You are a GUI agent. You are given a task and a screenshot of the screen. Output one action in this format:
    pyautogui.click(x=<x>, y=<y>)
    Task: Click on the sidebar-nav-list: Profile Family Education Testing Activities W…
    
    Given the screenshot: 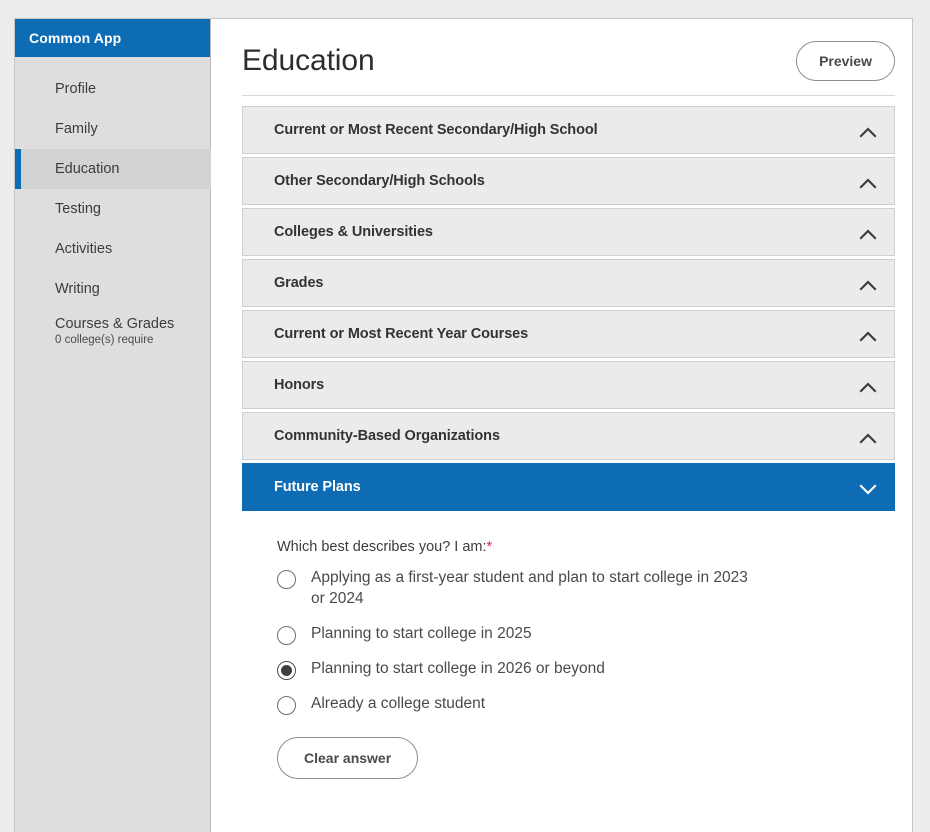 What is the action you would take?
    pyautogui.click(x=122, y=206)
    